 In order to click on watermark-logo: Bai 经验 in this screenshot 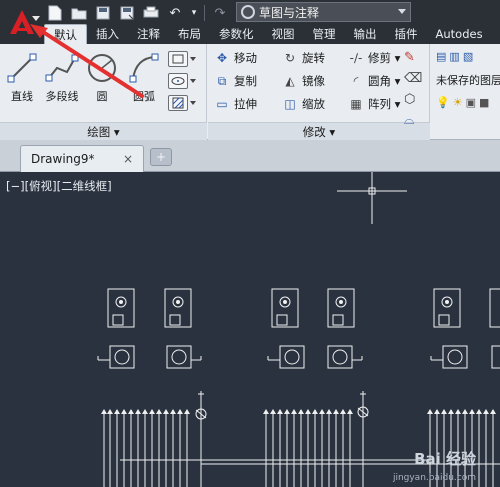, I will do `click(445, 459)`.